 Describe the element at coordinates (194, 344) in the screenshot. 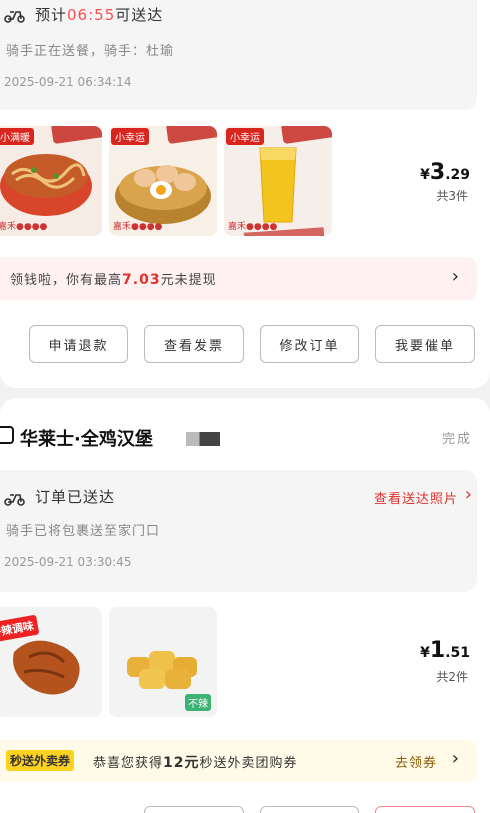

I see `view-invoice-button: 查看发票` at that location.